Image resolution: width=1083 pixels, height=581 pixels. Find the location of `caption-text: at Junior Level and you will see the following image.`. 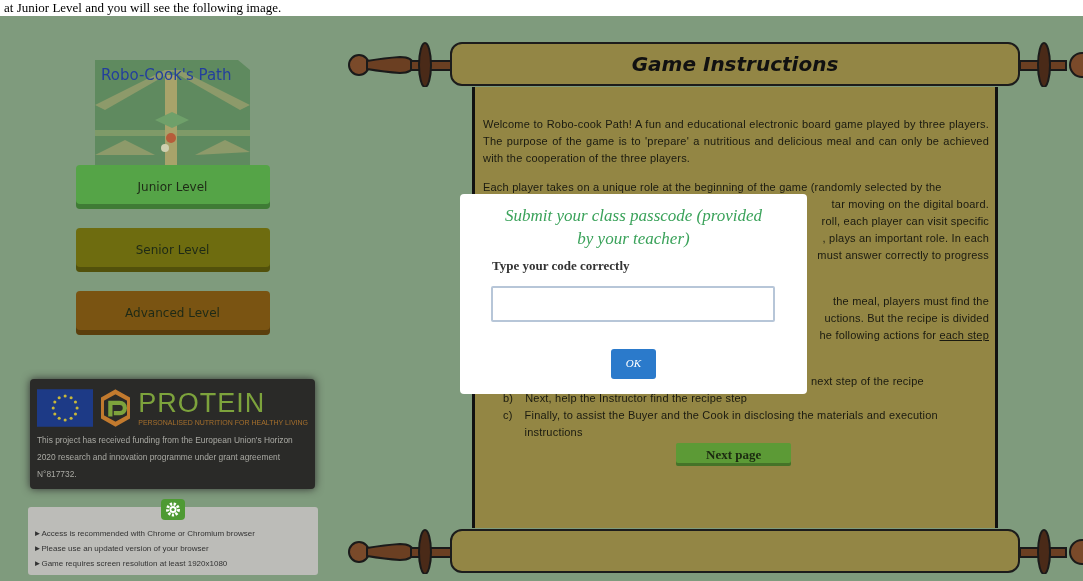

caption-text: at Junior Level and you will see the following image. is located at coordinates (143, 7).